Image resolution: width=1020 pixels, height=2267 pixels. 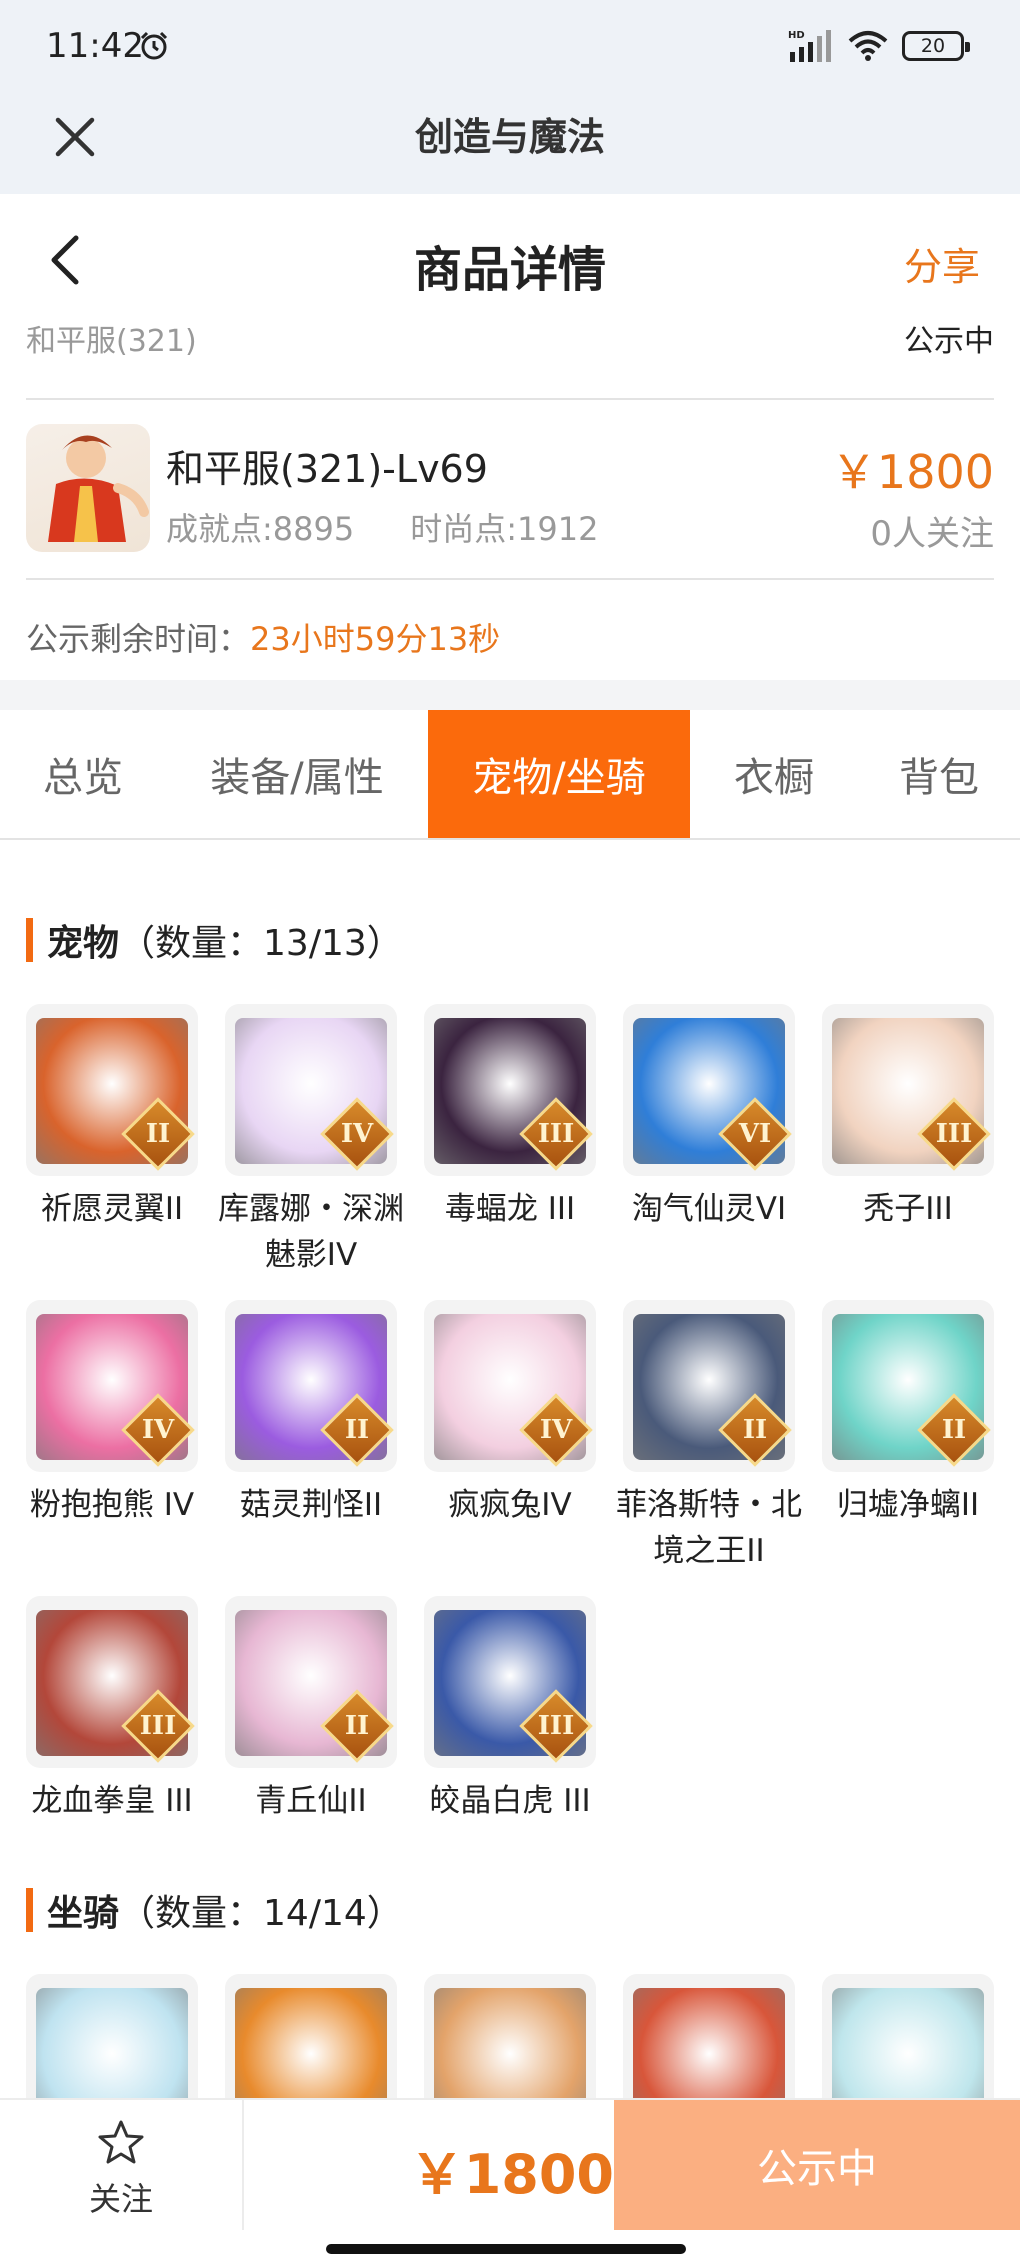 I want to click on pet-item: II 青丘仙II, so click(x=311, y=1710).